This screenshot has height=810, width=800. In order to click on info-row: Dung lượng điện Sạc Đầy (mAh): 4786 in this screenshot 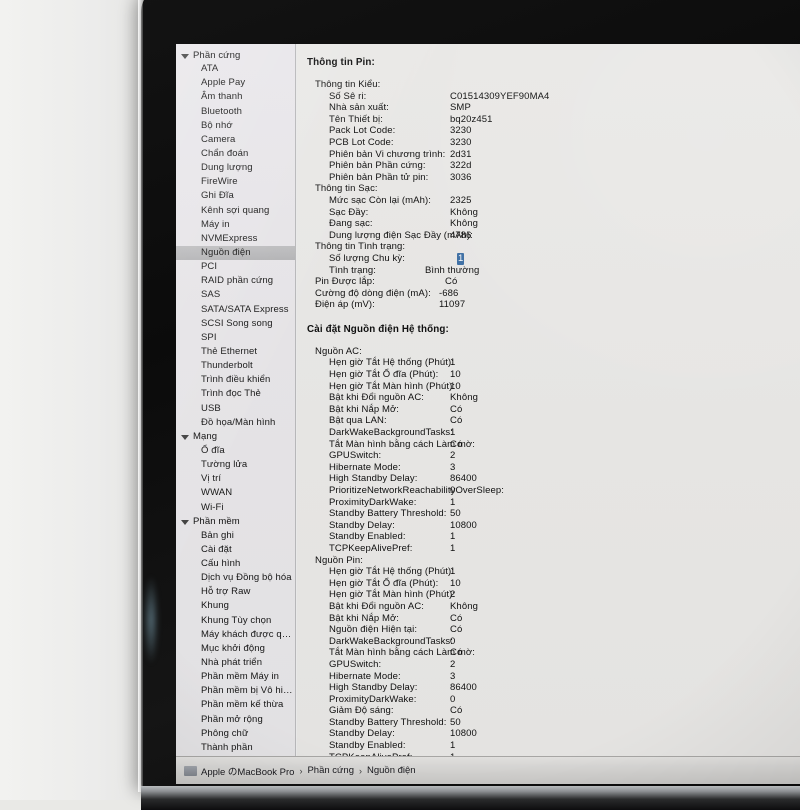, I will do `click(553, 236)`.